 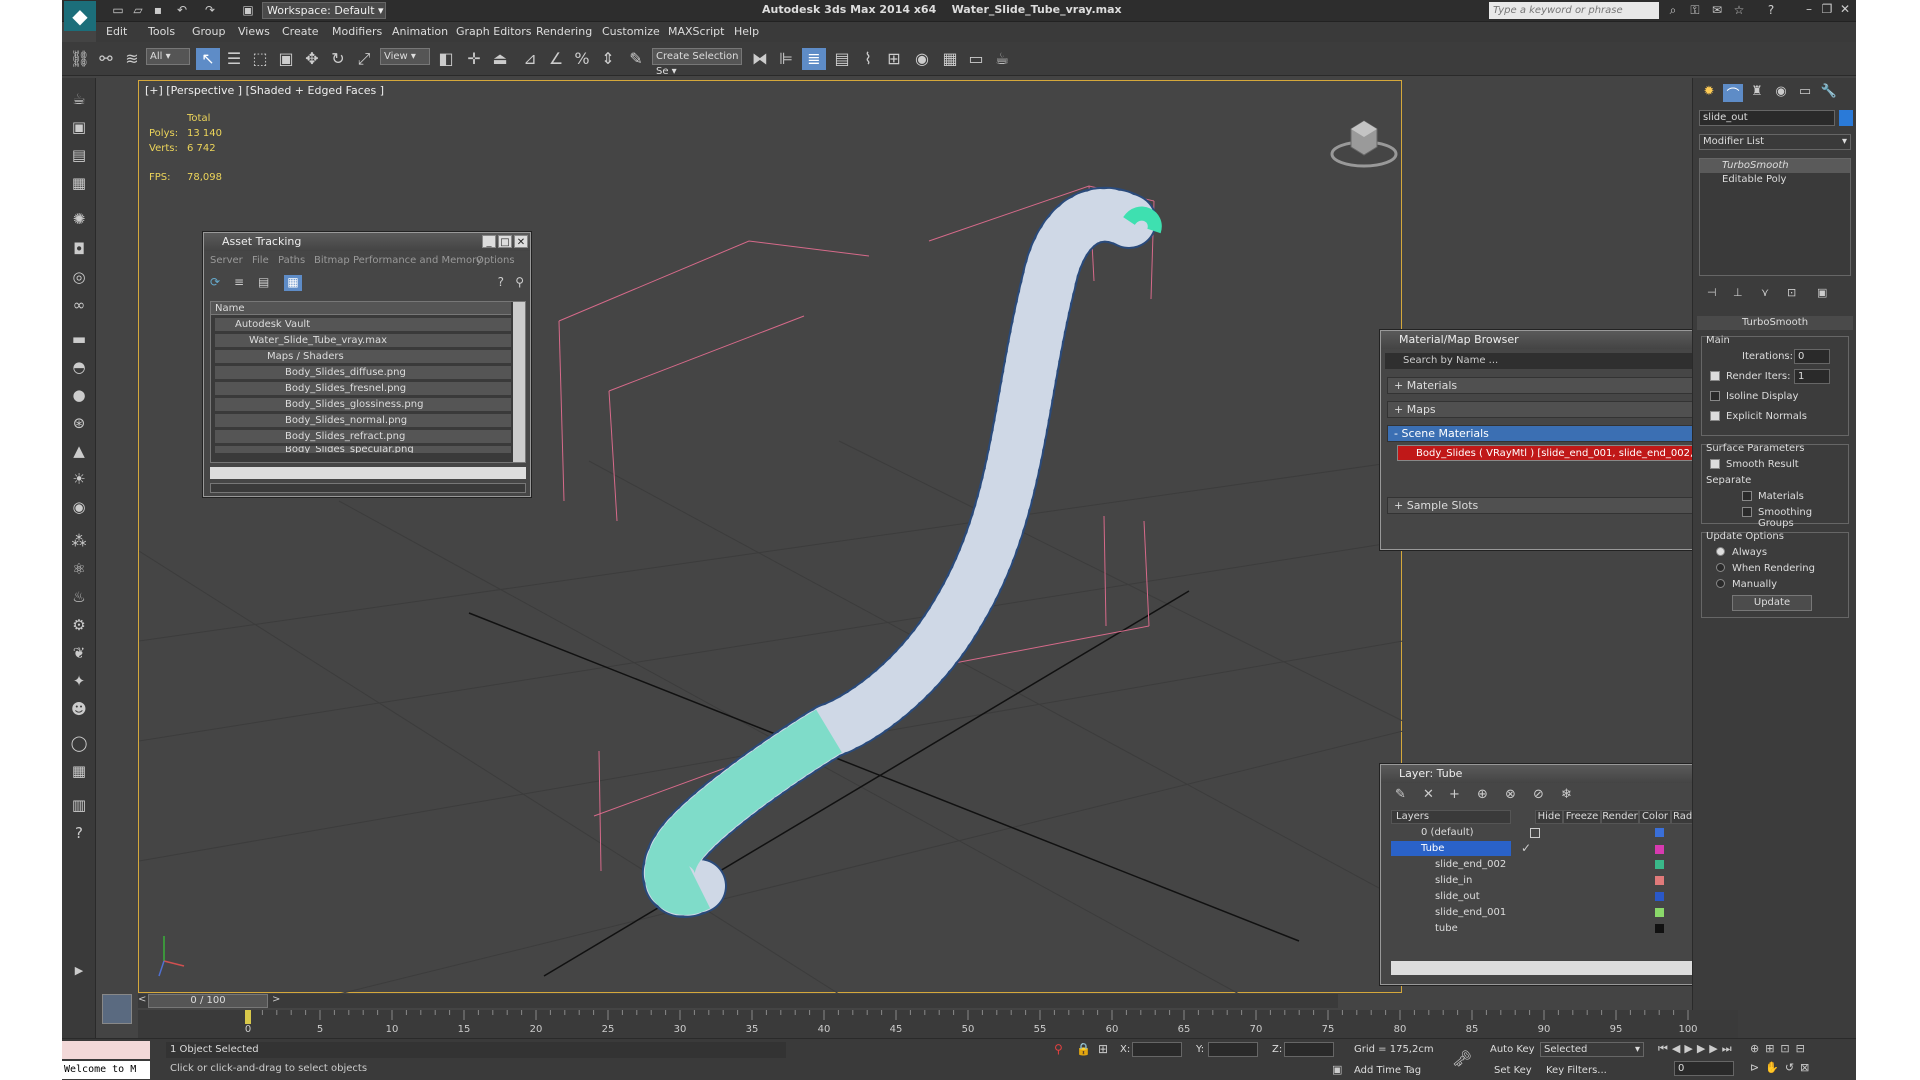 I want to click on asset-row: Autodesk Vault, so click(x=363, y=324).